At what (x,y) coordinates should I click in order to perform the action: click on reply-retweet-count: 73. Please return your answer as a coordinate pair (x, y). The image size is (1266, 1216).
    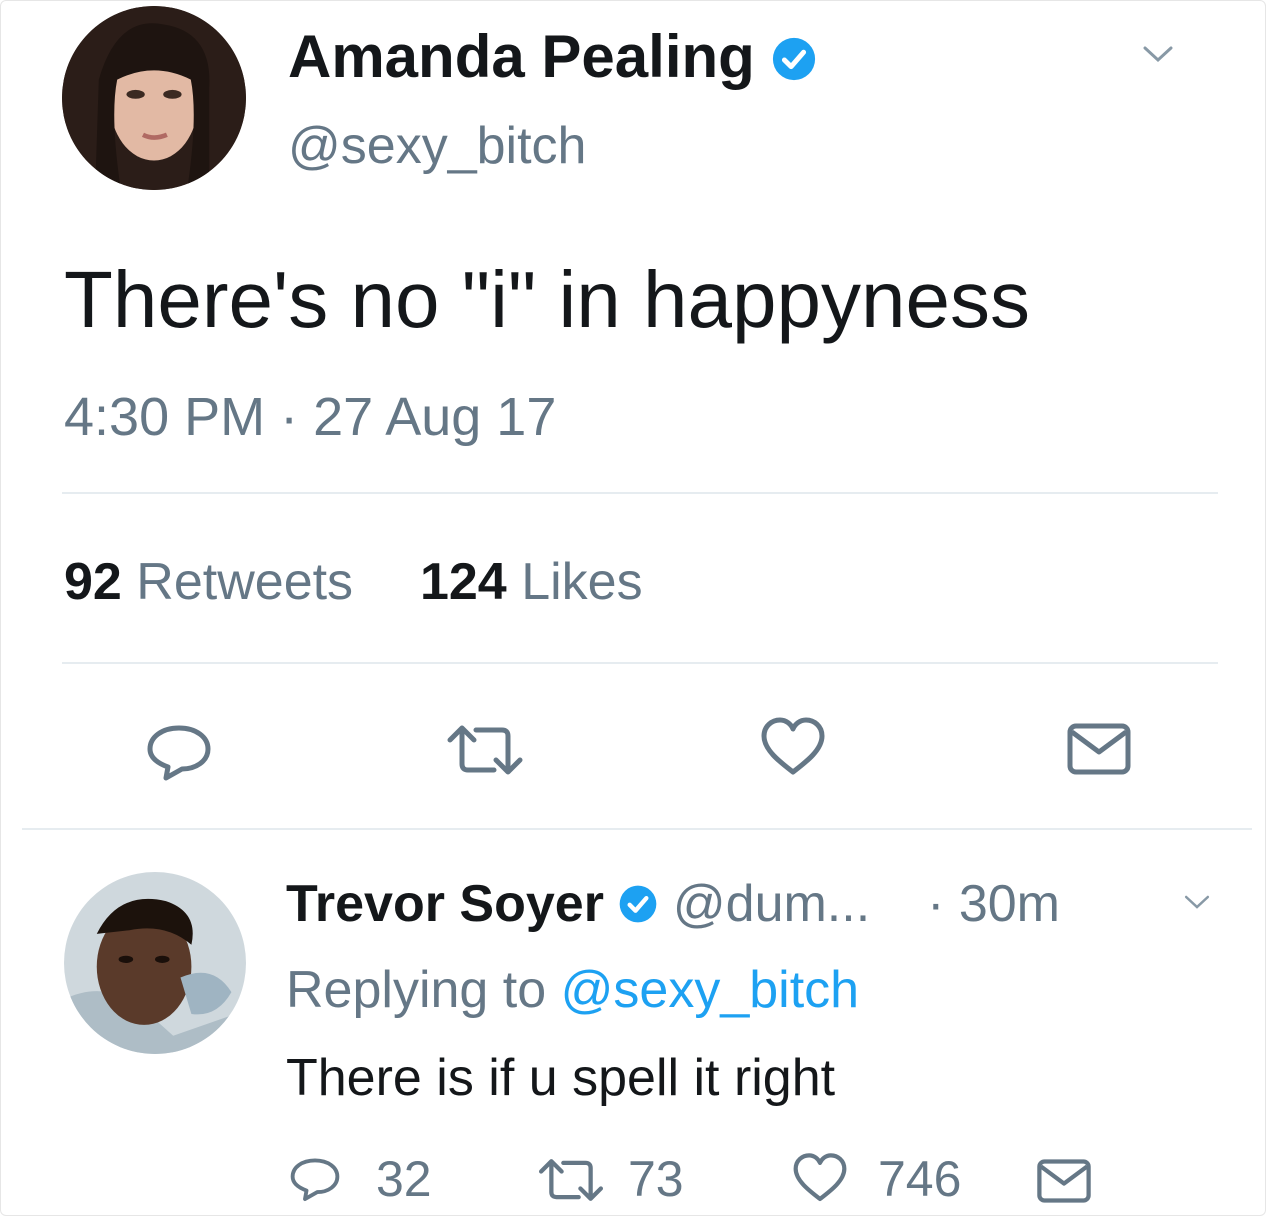
    Looking at the image, I should click on (656, 1179).